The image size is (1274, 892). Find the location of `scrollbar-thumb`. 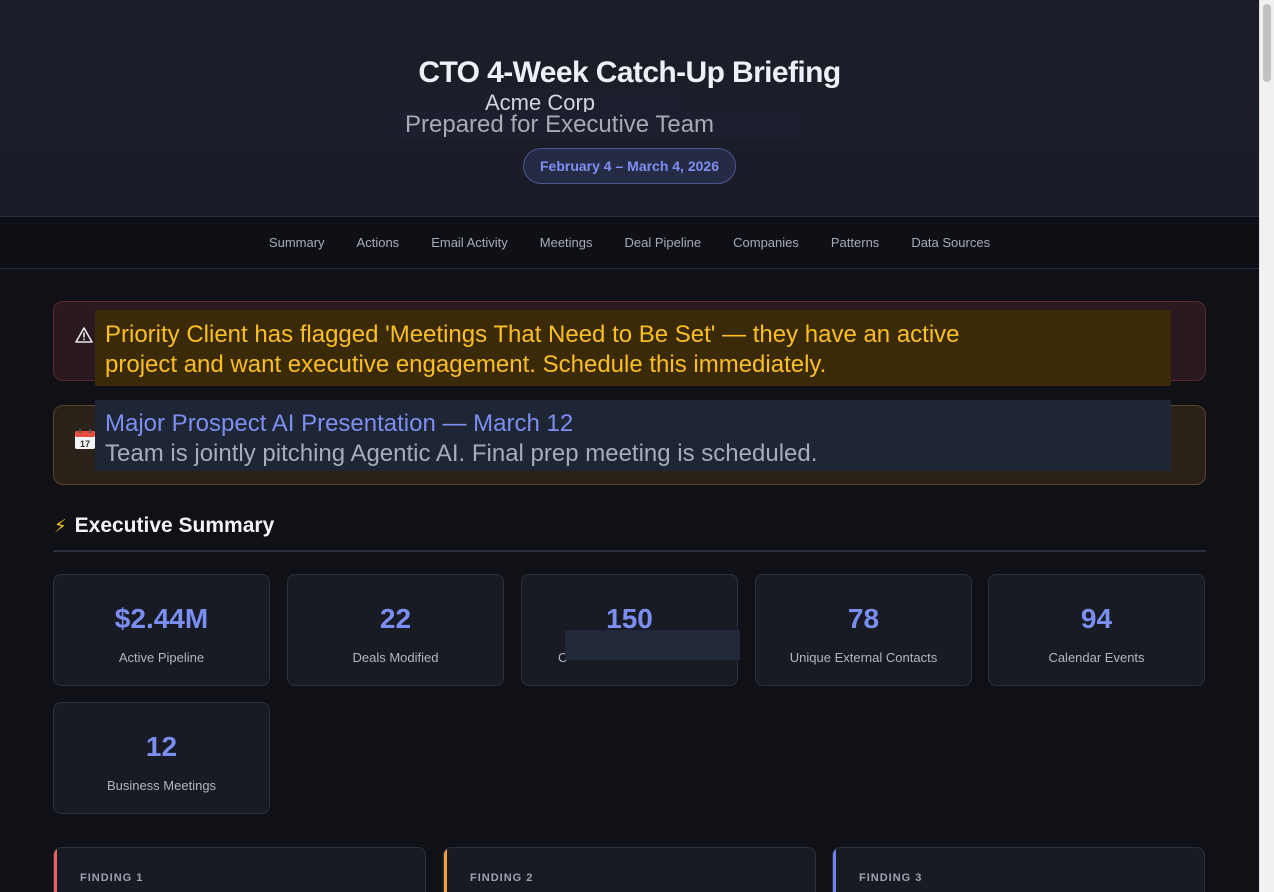

scrollbar-thumb is located at coordinates (1267, 43).